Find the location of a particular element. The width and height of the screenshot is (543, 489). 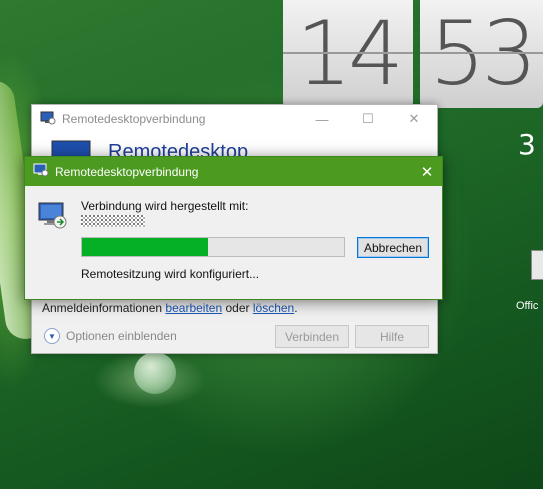

desktop-shortcut-label: Offic is located at coordinates (527, 306).